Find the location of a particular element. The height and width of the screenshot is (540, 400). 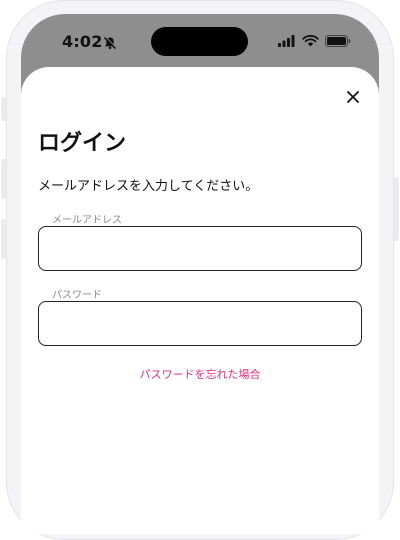

close-icon is located at coordinates (353, 97).